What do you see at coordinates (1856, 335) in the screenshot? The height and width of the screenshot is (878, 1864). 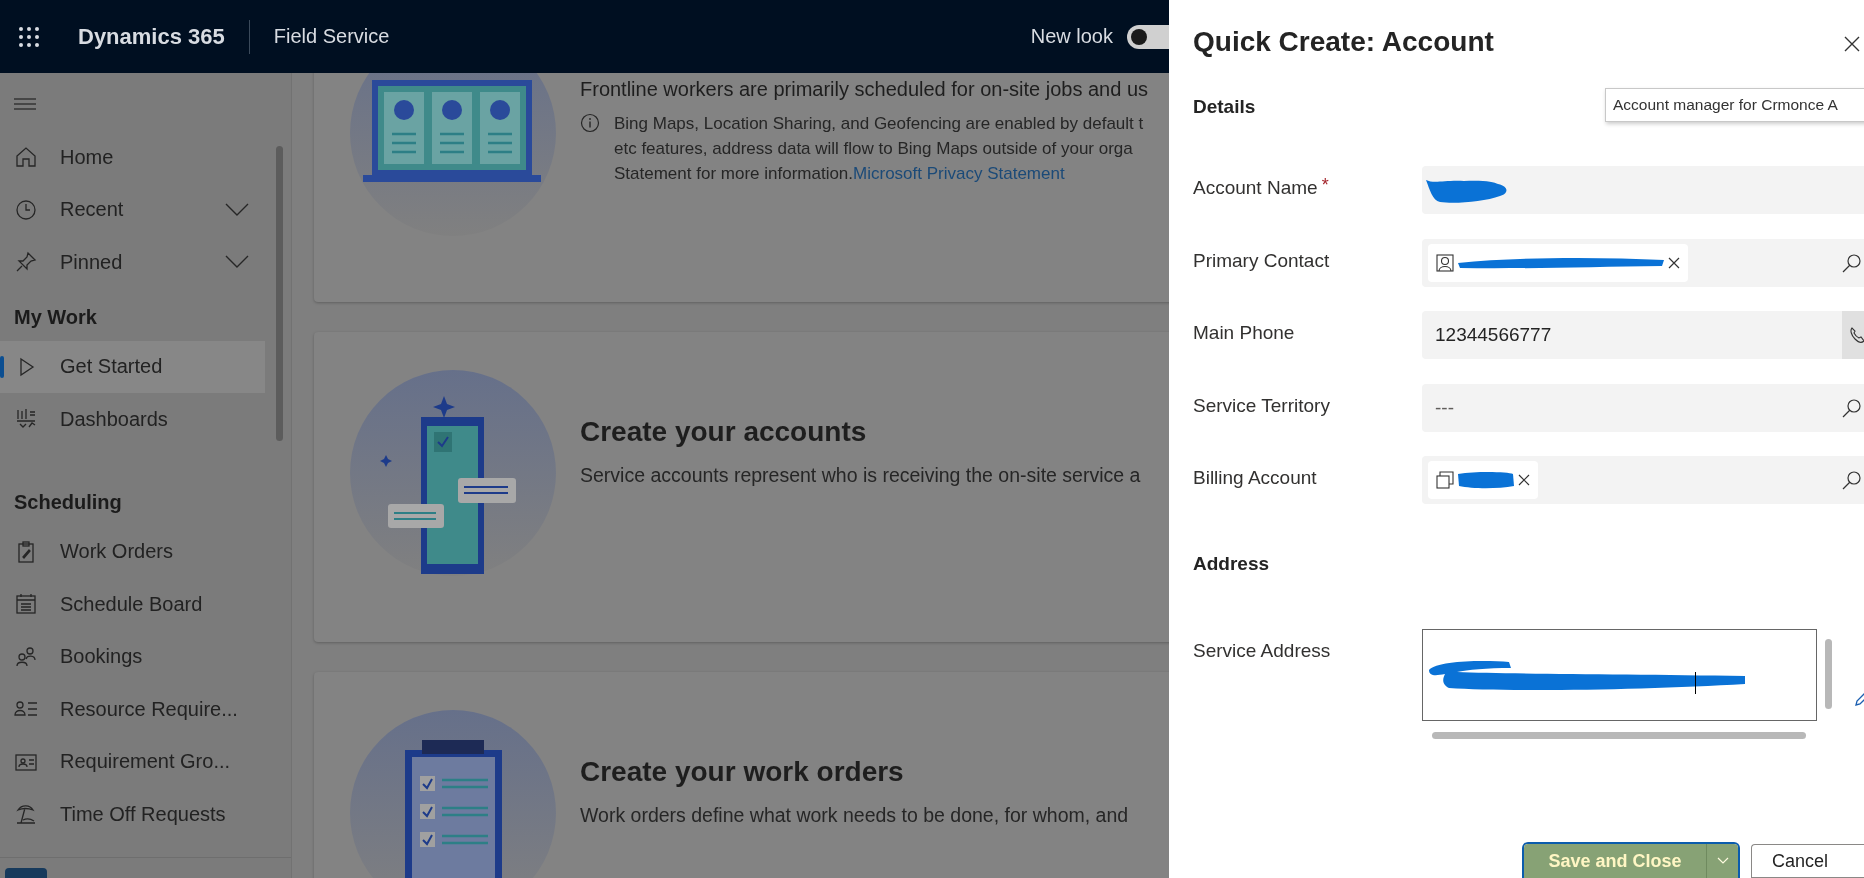 I see `phone-icon` at bounding box center [1856, 335].